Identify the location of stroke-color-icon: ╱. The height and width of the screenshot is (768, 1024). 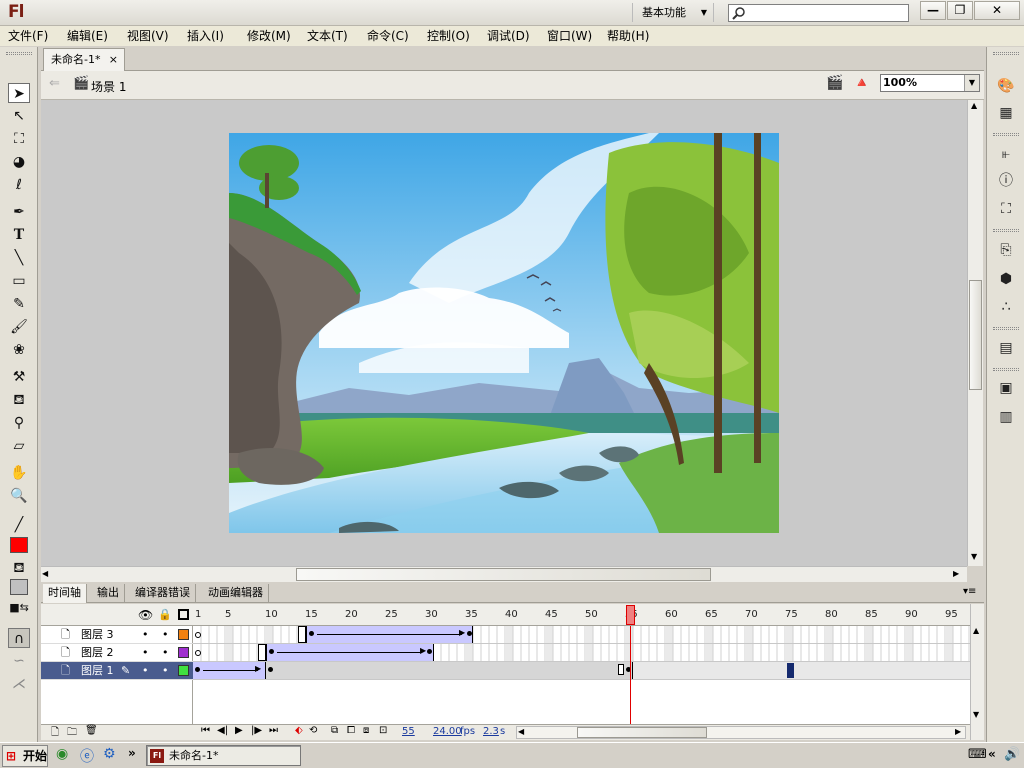
(19, 525).